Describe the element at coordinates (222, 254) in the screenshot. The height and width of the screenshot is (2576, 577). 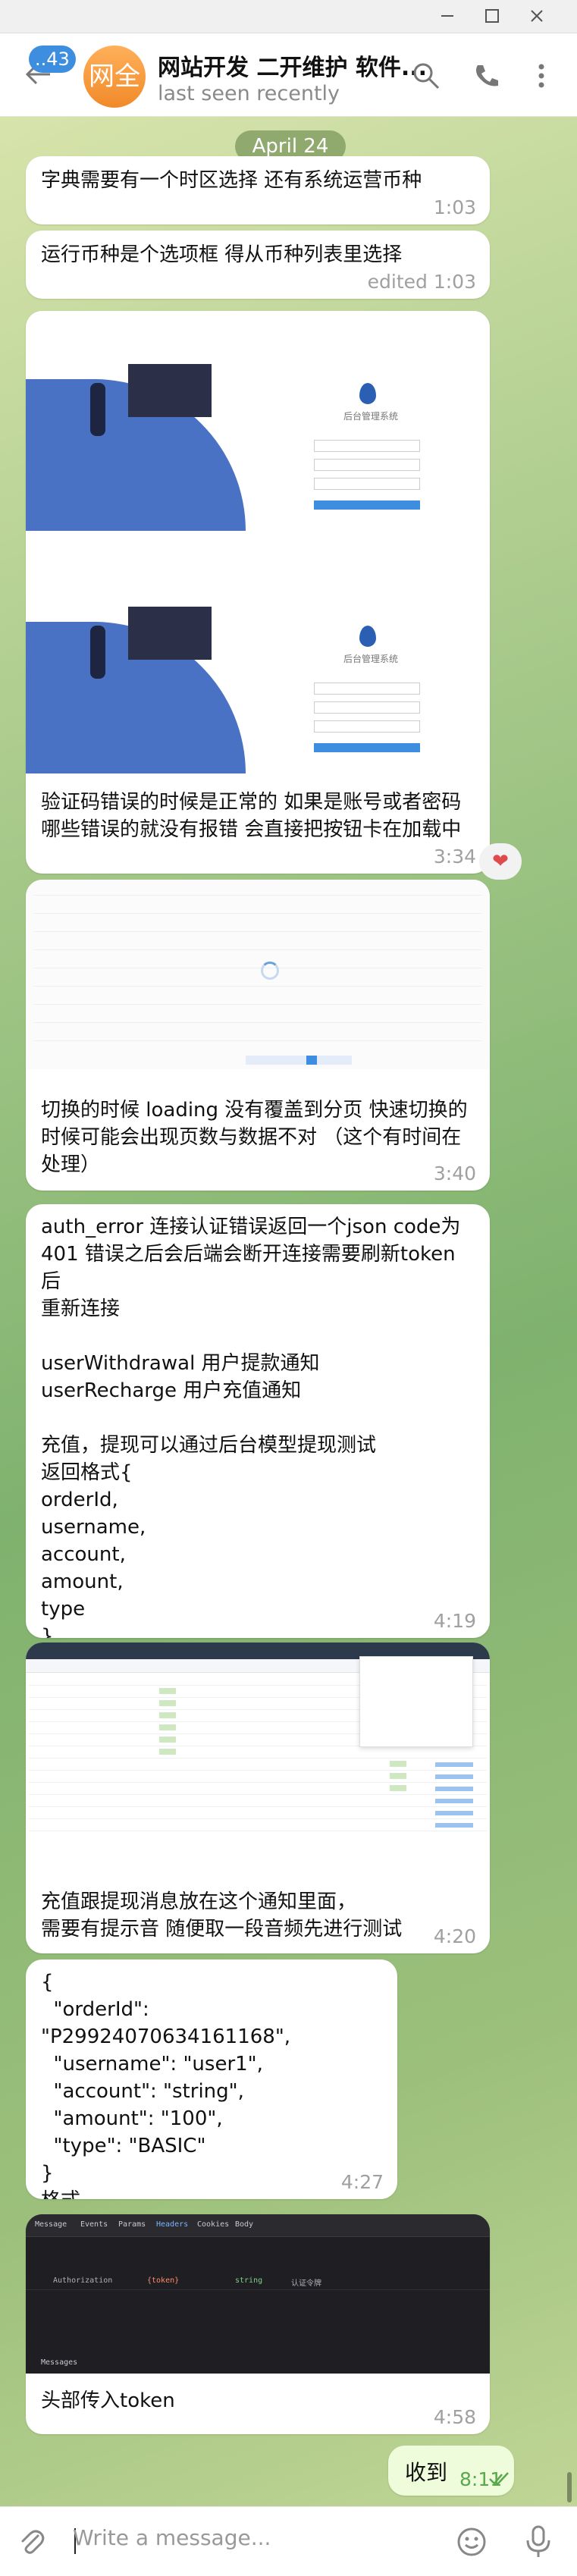
I see `message-text: 运行币种是个选项框 得从币种列表里选择` at that location.